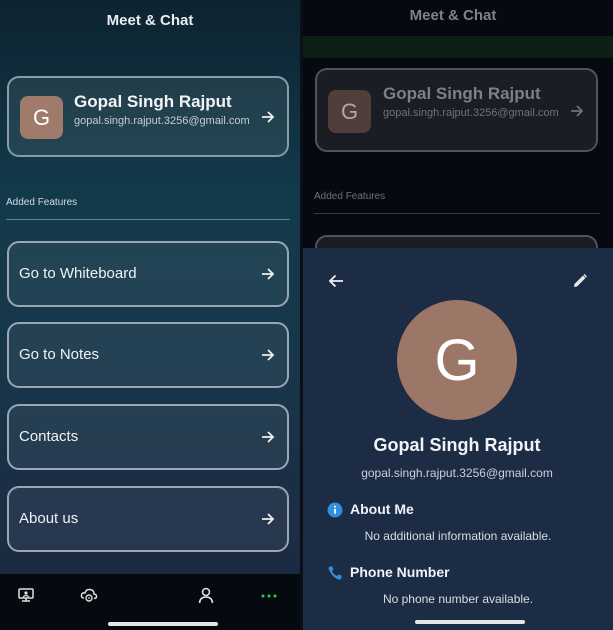  Describe the element at coordinates (148, 274) in the screenshot. I see `whiteboard-button: Go to Whiteboard` at that location.